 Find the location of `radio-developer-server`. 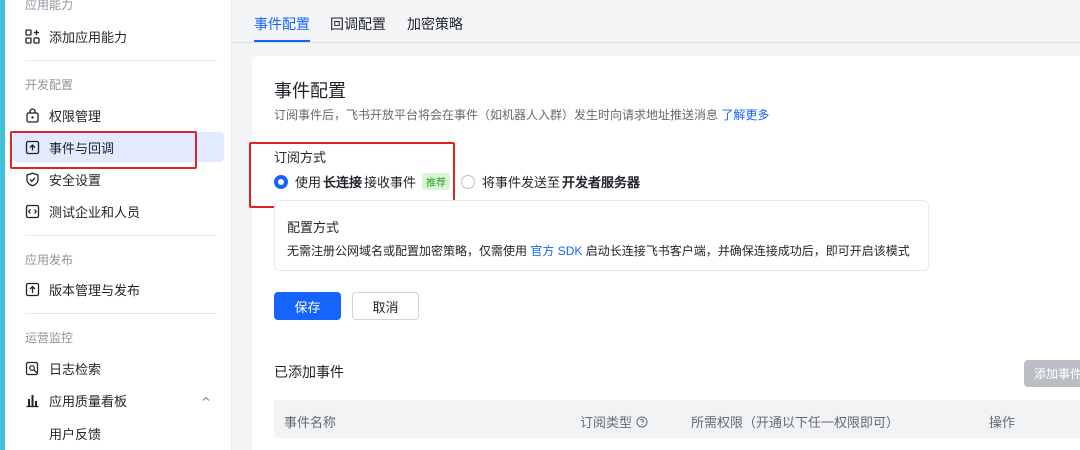

radio-developer-server is located at coordinates (468, 181).